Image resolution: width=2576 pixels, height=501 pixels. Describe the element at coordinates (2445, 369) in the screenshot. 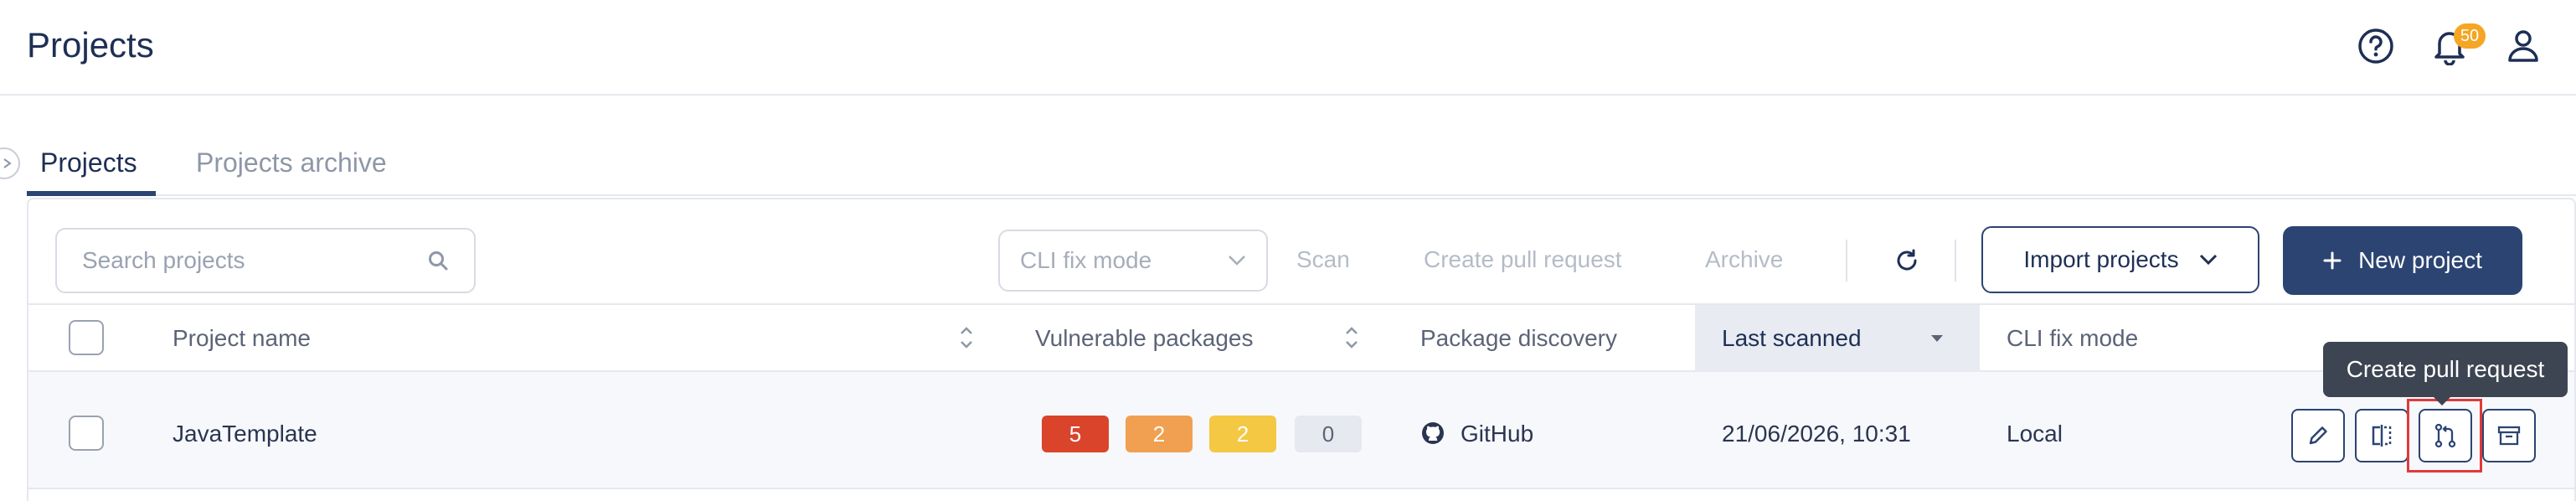

I see `tooltip: Create pull request` at that location.